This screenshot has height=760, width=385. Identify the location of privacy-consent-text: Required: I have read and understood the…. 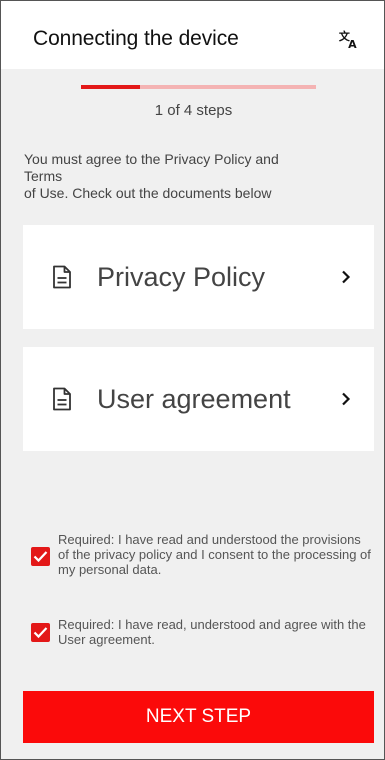
(214, 554).